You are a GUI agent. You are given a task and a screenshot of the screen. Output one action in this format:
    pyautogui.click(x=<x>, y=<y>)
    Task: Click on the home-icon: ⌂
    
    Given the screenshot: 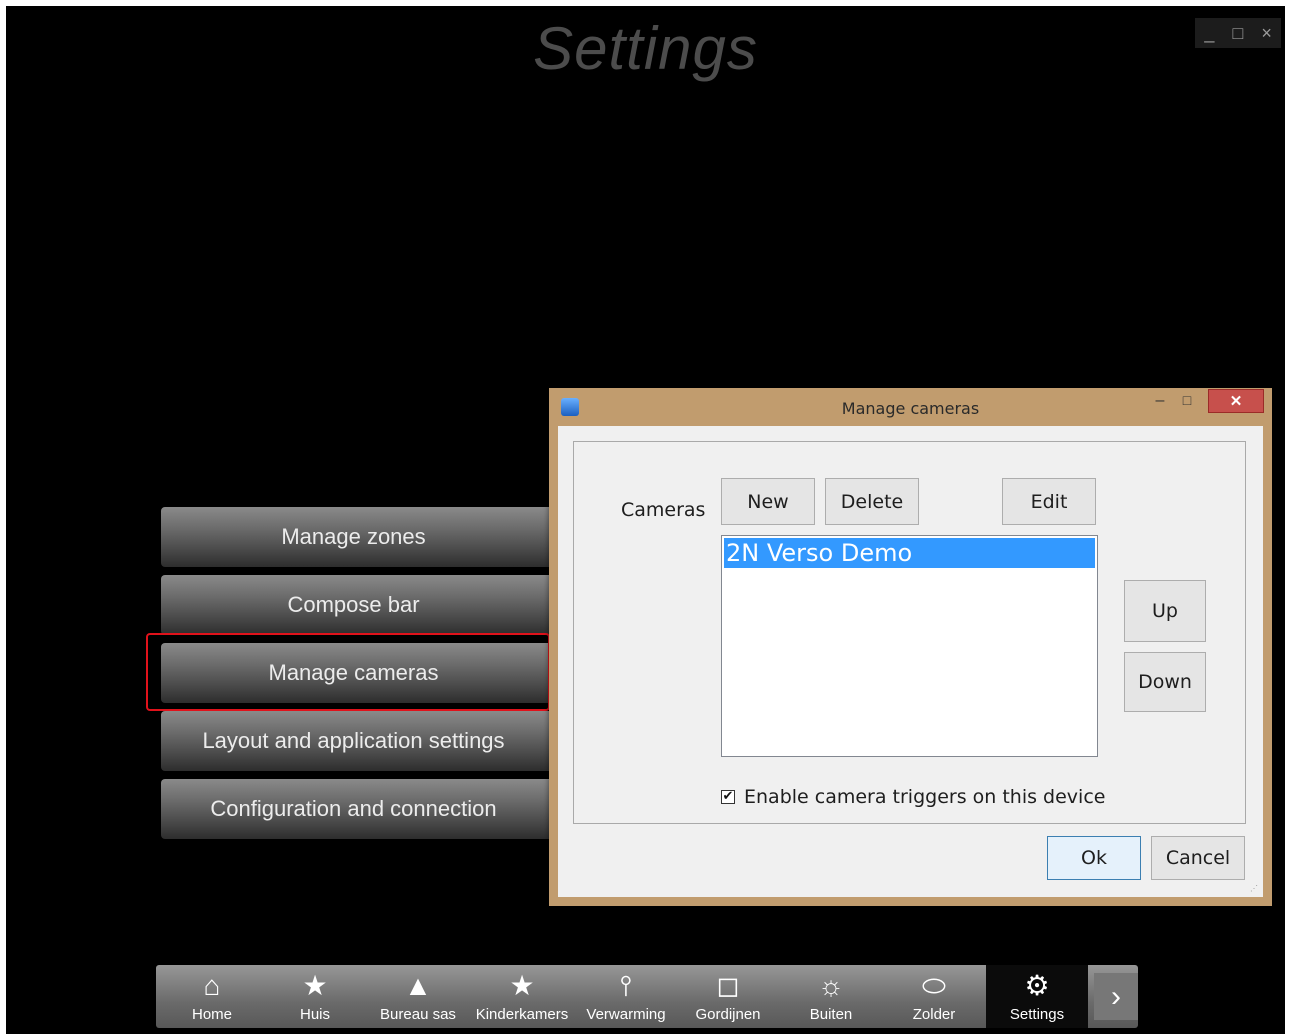 What is the action you would take?
    pyautogui.click(x=212, y=985)
    